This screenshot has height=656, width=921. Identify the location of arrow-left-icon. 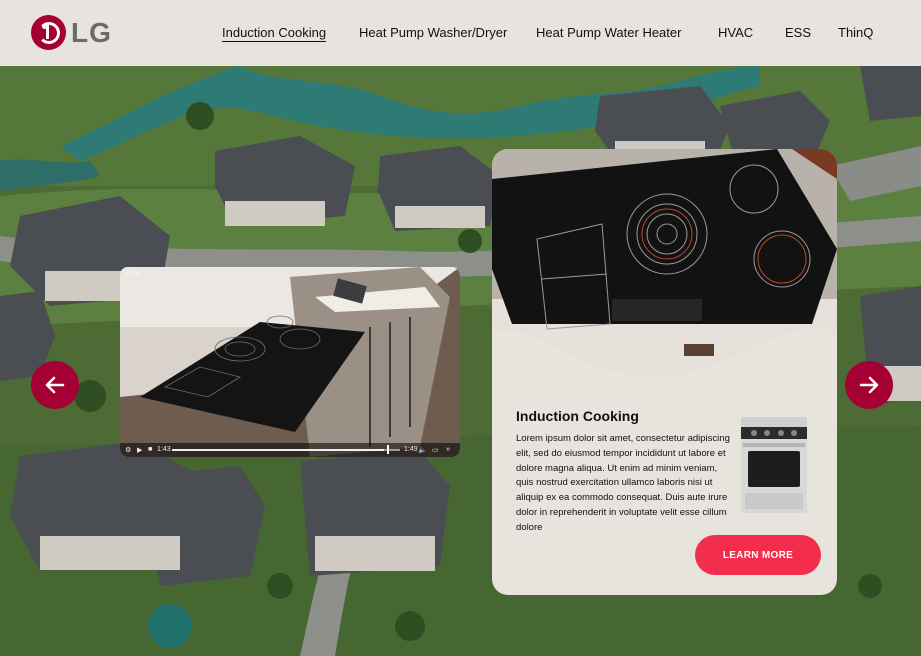
(55, 385).